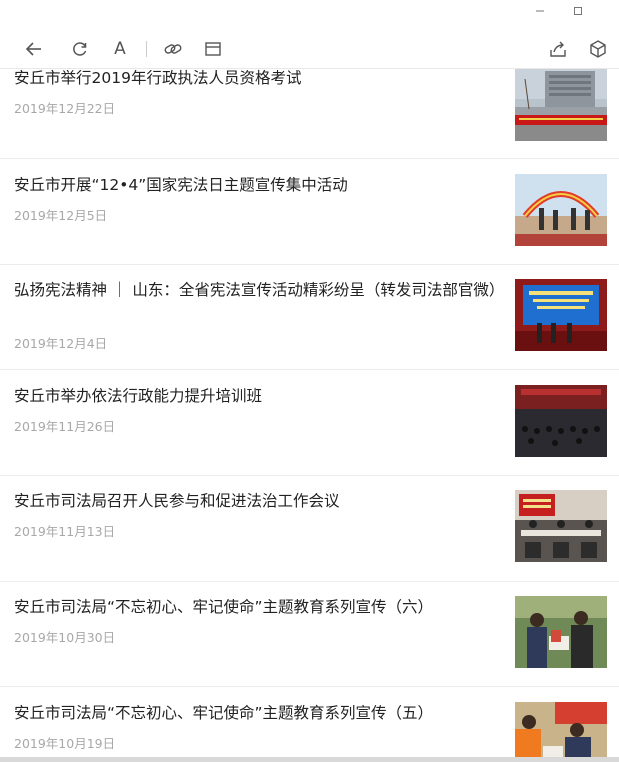 This screenshot has width=619, height=762. Describe the element at coordinates (309, 634) in the screenshot. I see `list-item: 安丘市司法局“不忘初心、牢记使命”主题教育系列宣传（六） 2019年10月30日` at that location.